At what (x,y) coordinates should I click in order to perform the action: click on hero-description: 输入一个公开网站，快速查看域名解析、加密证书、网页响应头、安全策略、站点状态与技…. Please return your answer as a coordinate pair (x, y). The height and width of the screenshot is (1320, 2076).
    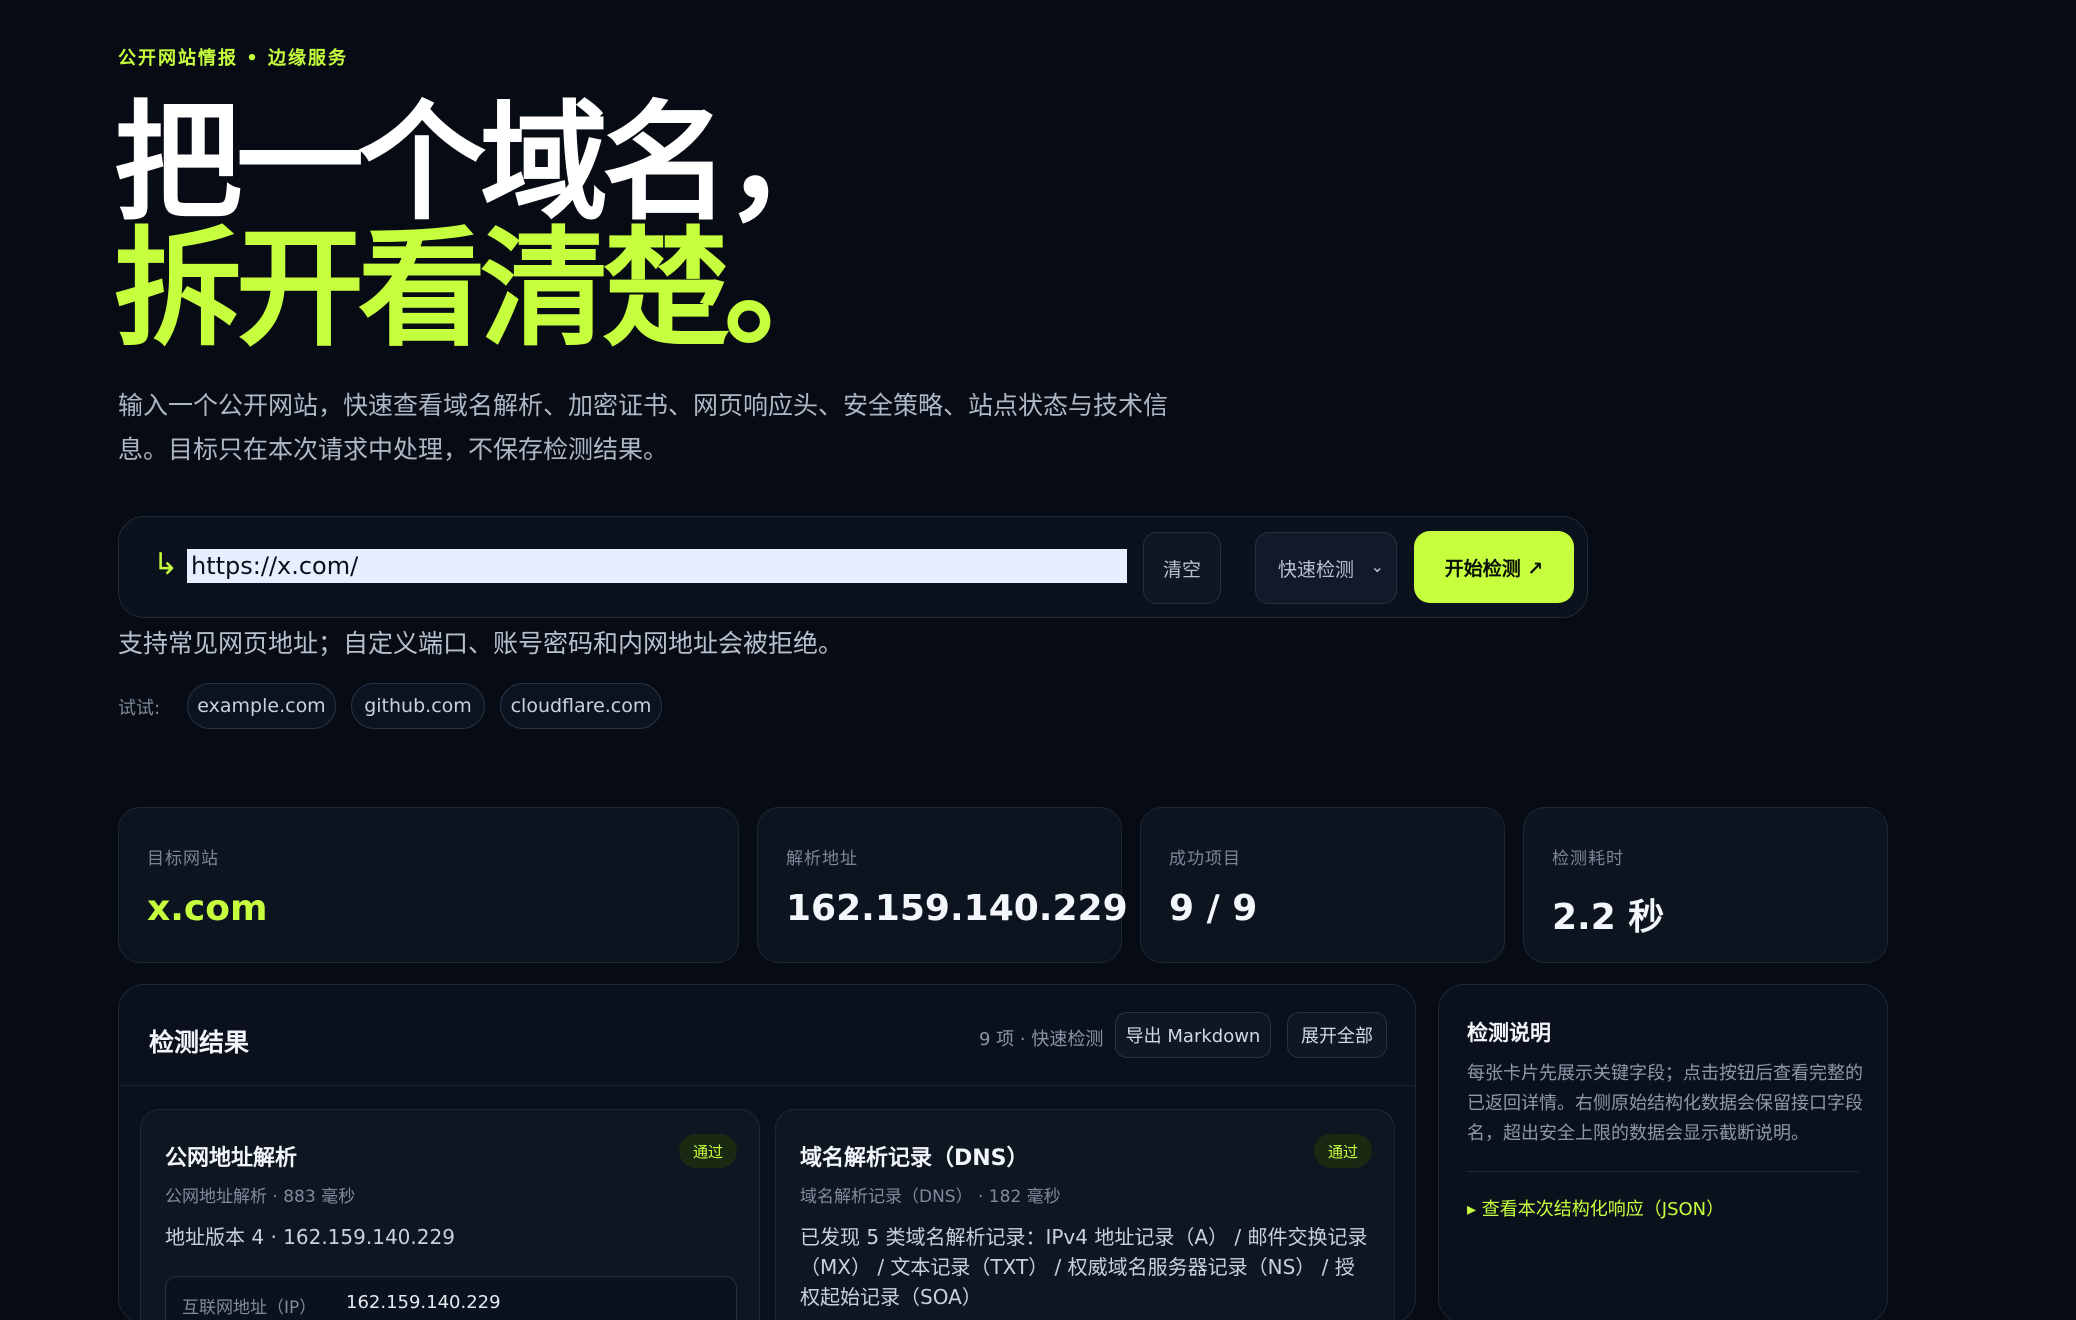
    Looking at the image, I should click on (643, 427).